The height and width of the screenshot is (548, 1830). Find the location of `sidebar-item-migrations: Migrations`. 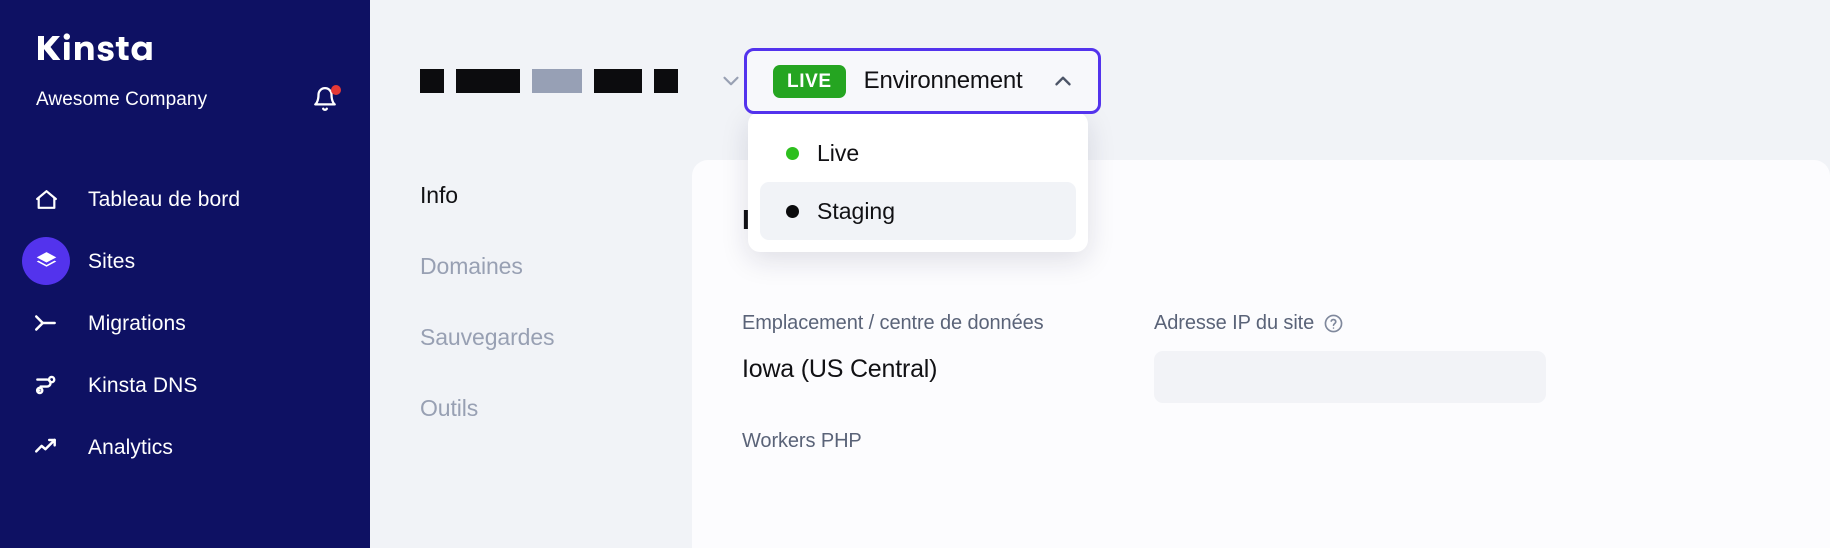

sidebar-item-migrations: Migrations is located at coordinates (185, 323).